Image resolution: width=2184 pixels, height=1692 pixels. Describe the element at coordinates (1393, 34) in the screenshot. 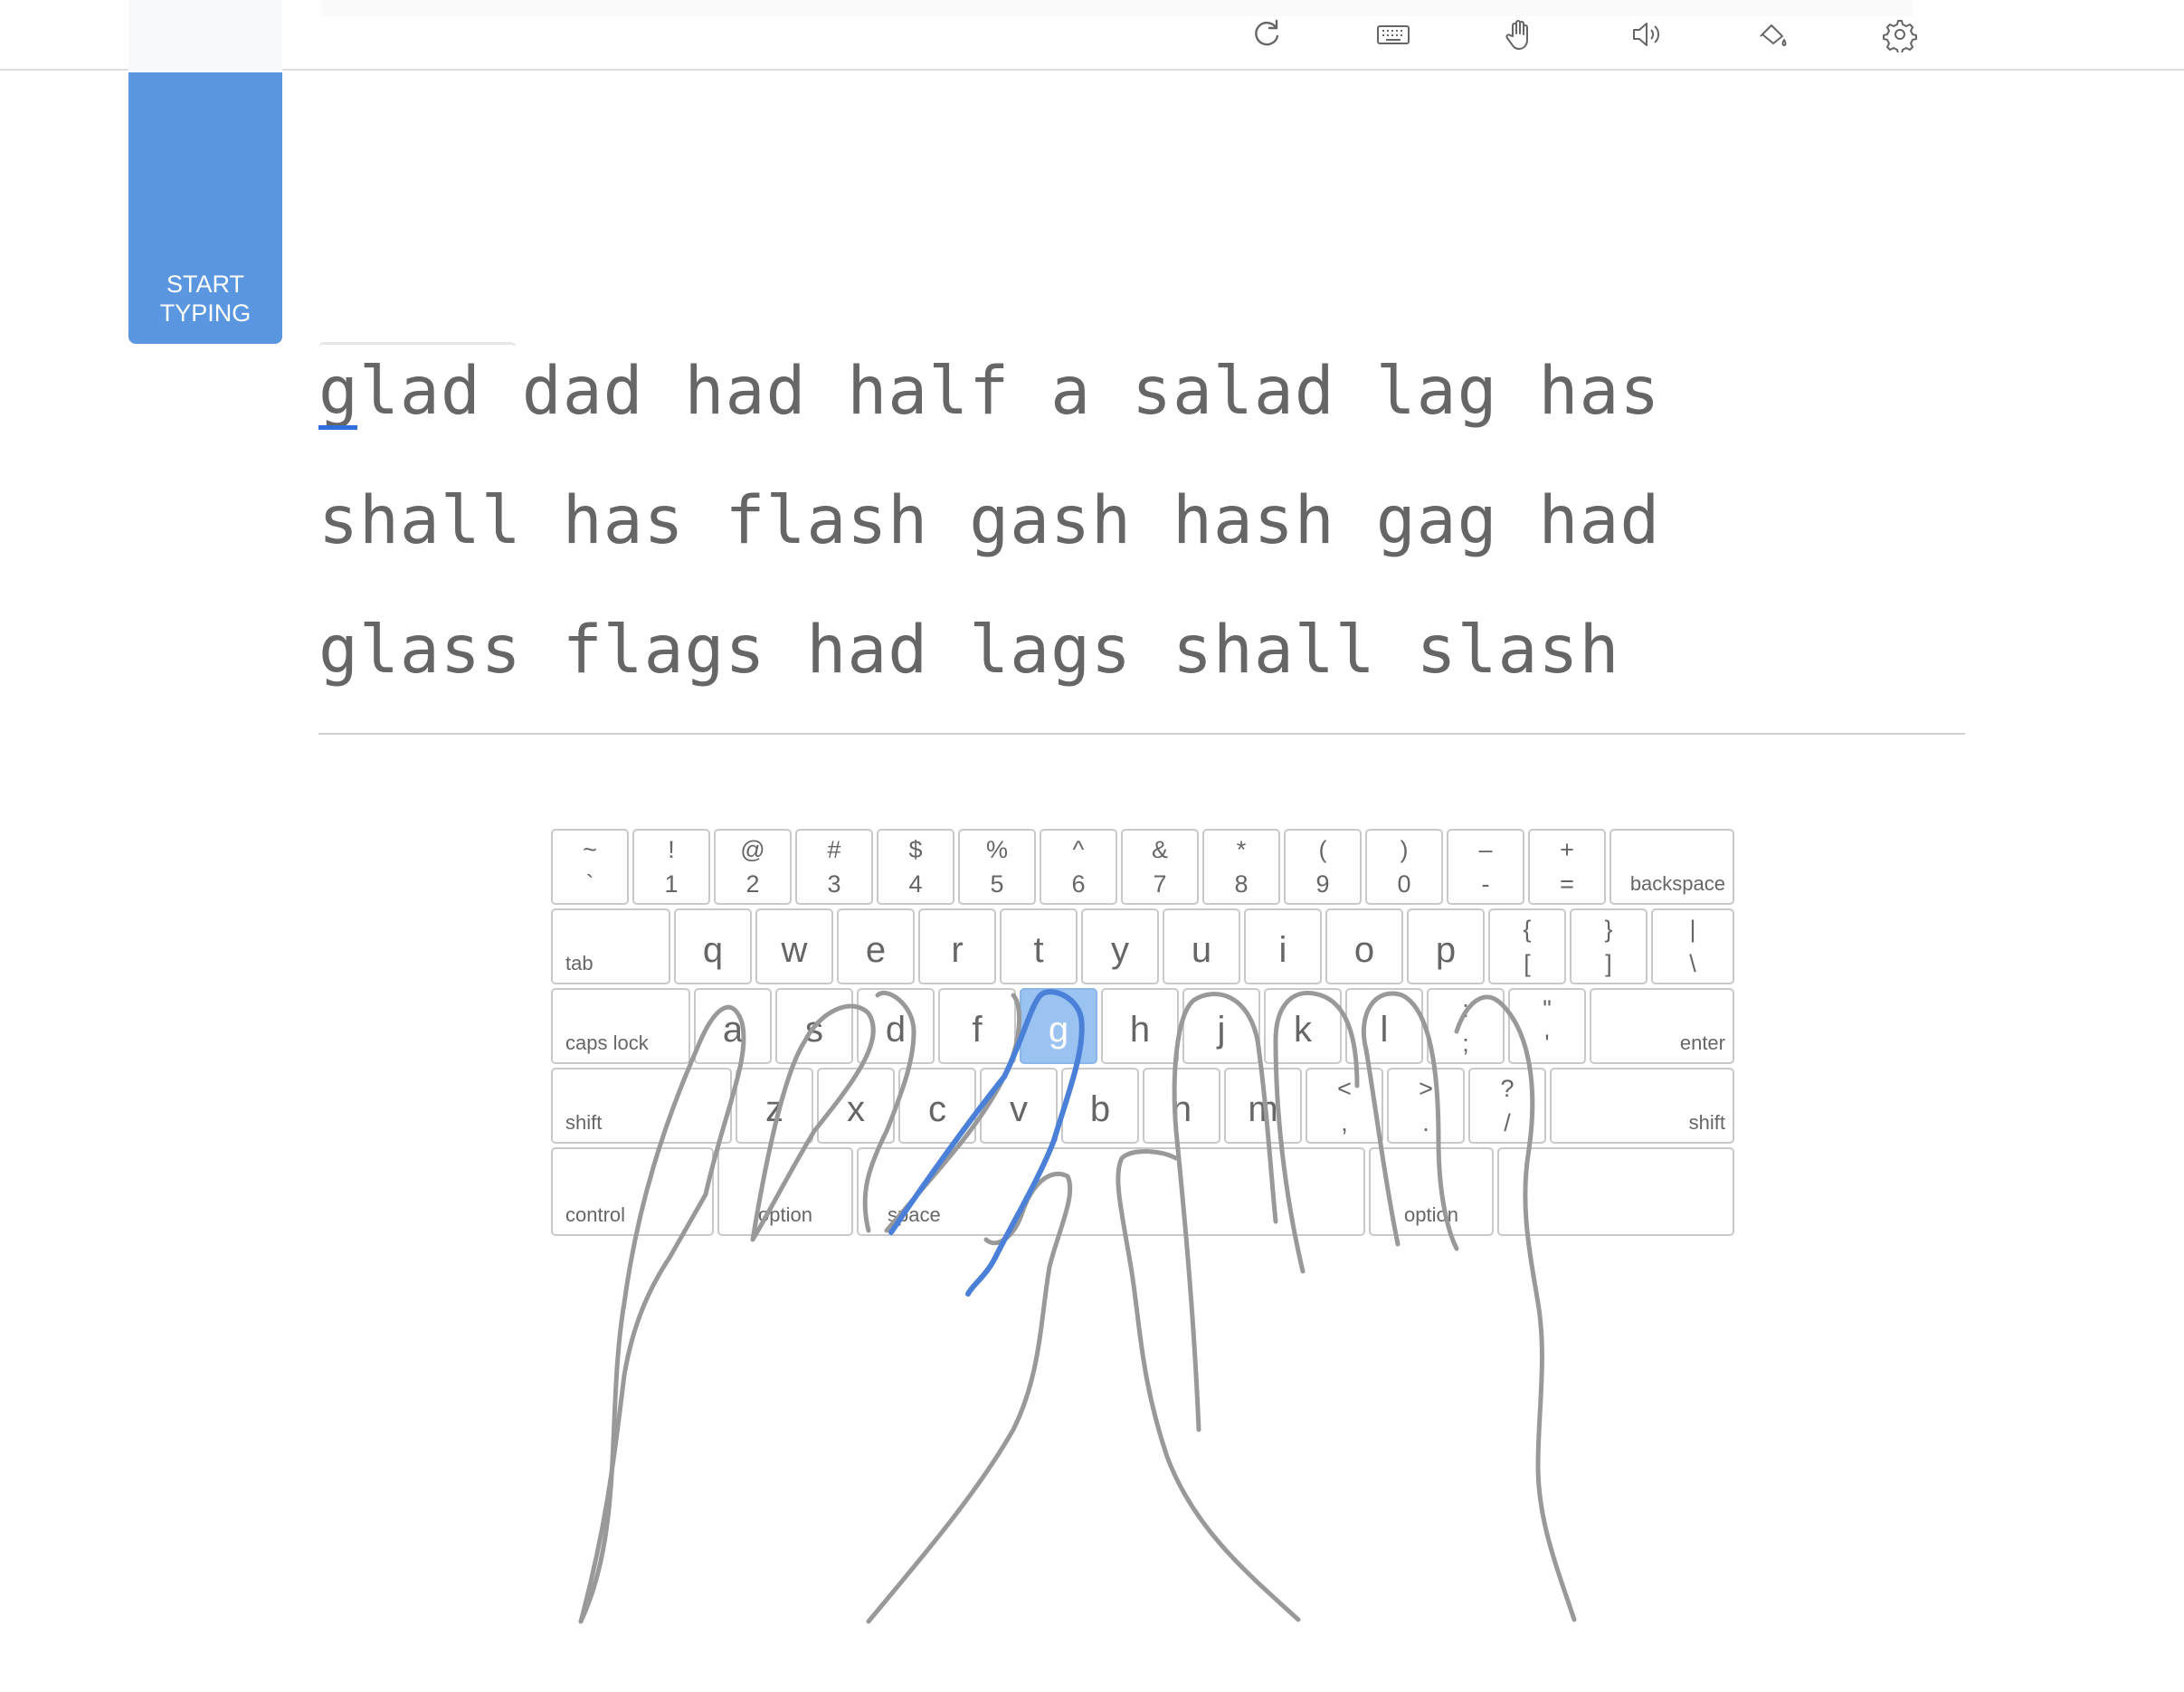

I see `keyboard-icon` at that location.